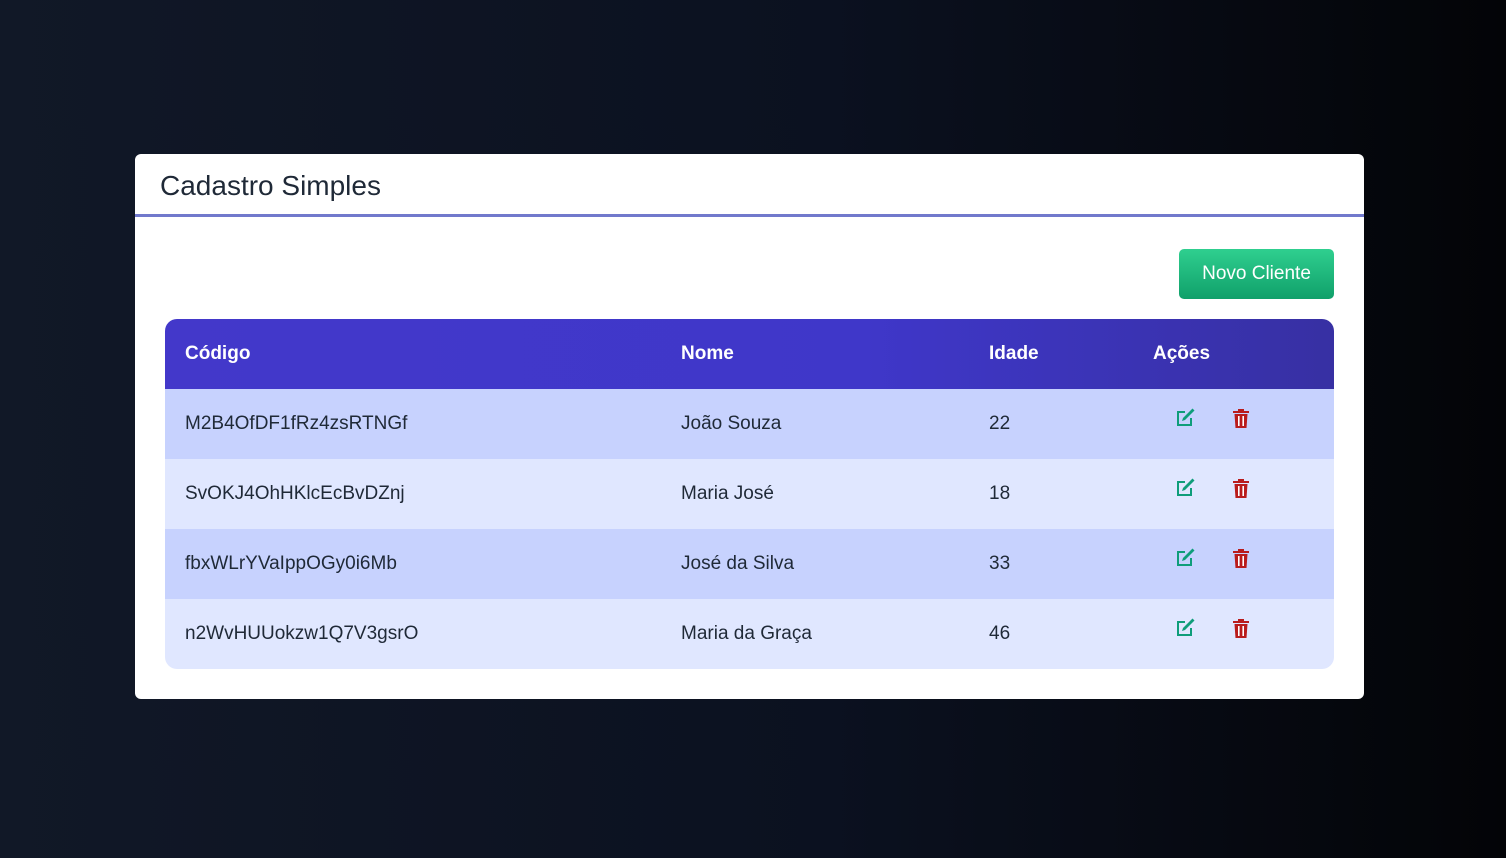  Describe the element at coordinates (291, 563) in the screenshot. I see `cell-codigo: fbxWLrYVaIppOGy0i6Mb` at that location.